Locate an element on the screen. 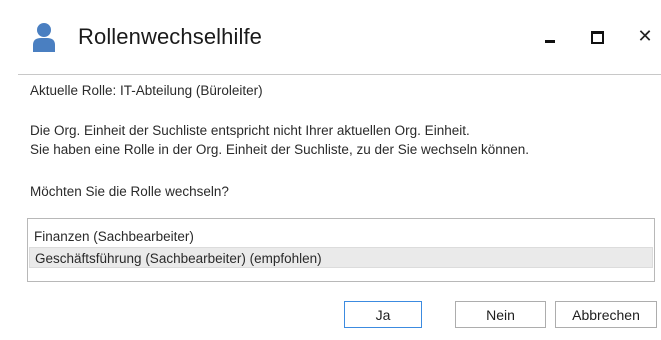 The width and height of the screenshot is (661, 340). minimize-button is located at coordinates (550, 37).